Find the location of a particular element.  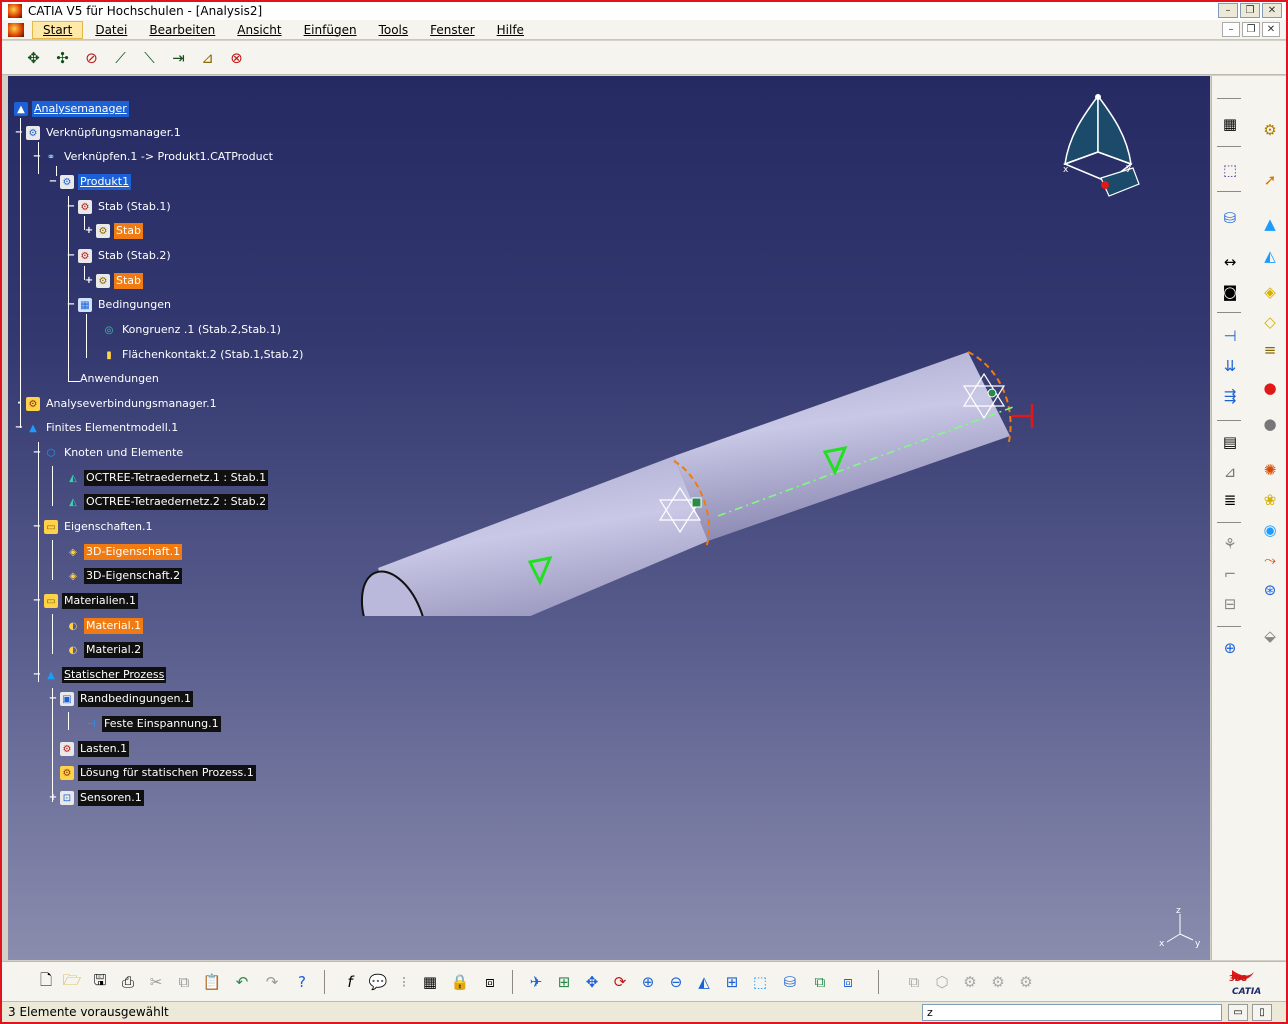

undo-icon: ↶ is located at coordinates (242, 982).